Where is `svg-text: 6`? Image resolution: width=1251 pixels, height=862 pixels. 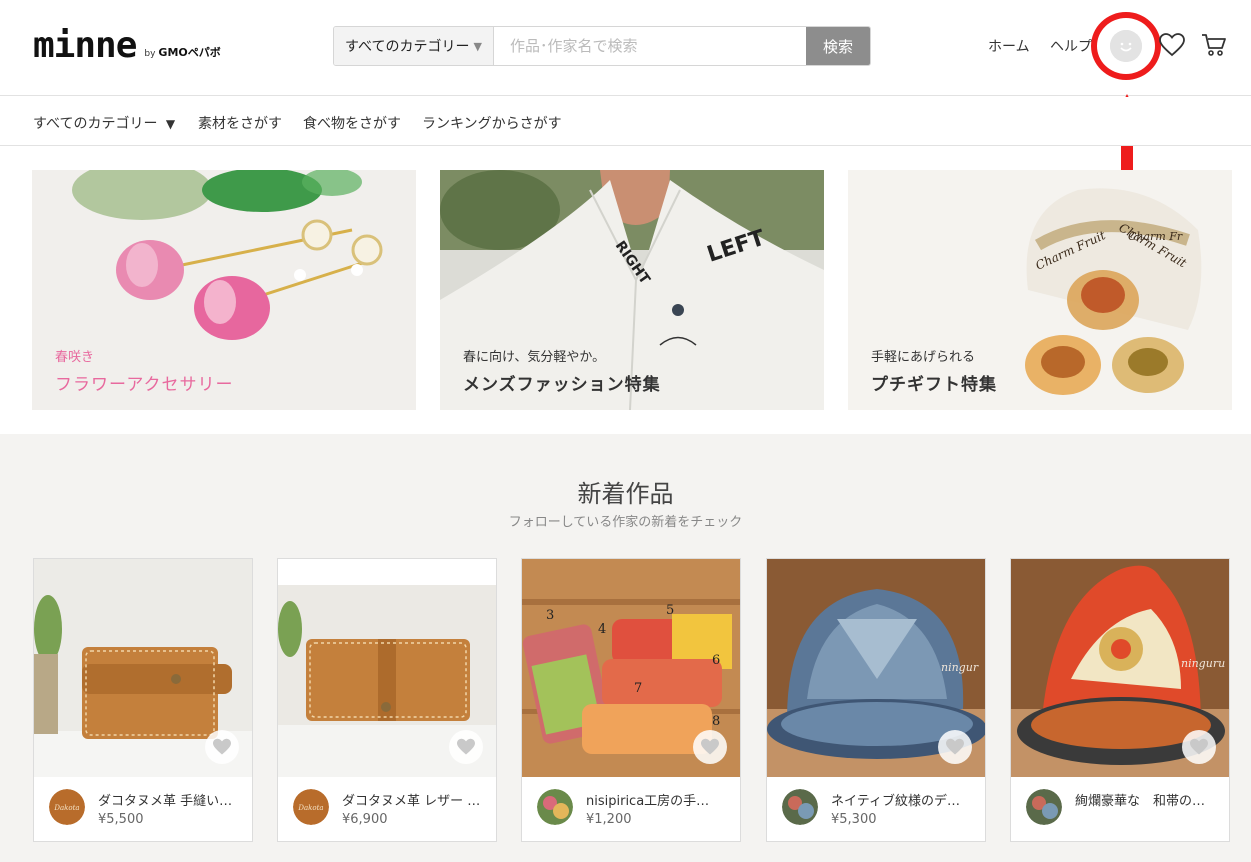
svg-text: 6 is located at coordinates (716, 660).